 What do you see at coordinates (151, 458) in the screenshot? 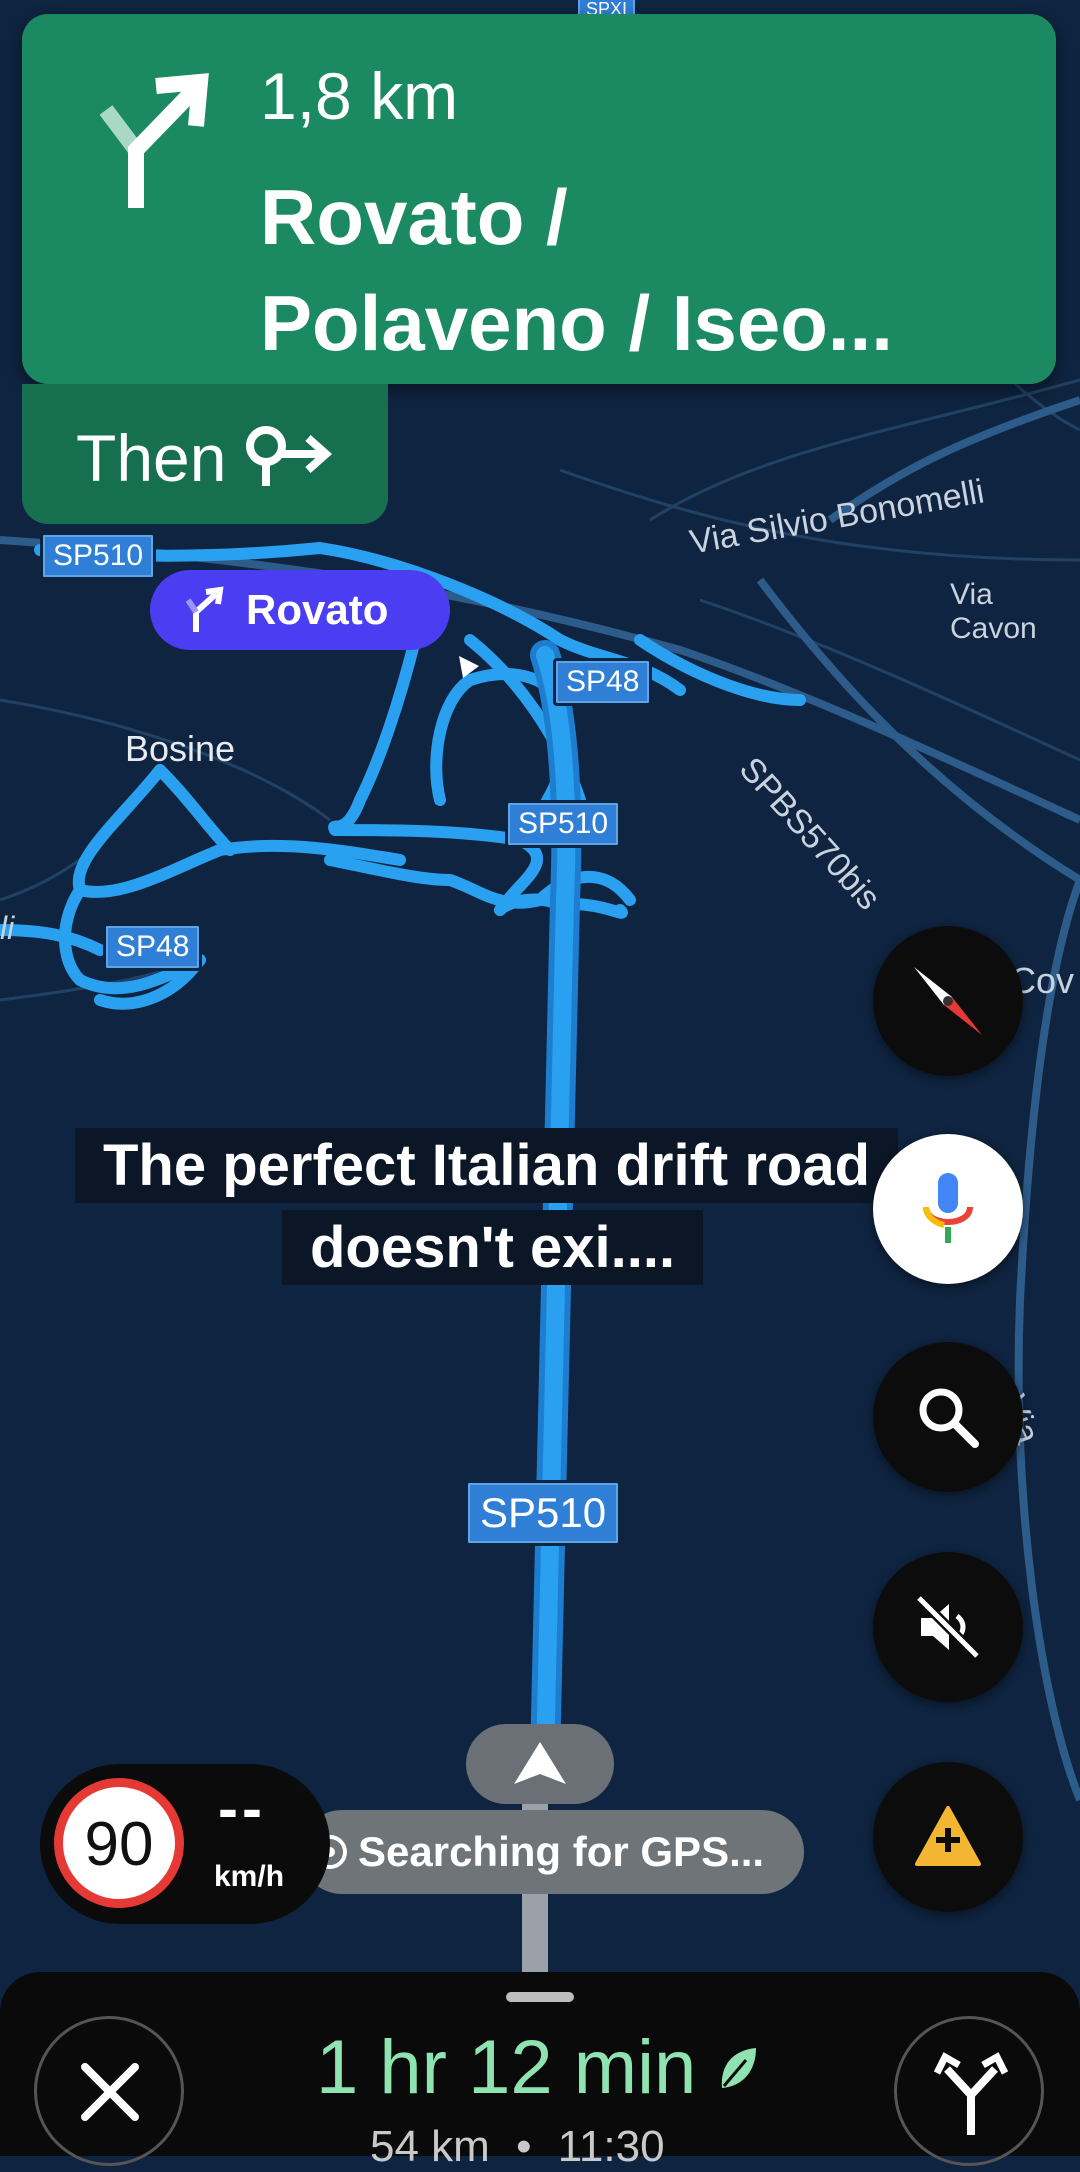
I see `then-label: Then` at bounding box center [151, 458].